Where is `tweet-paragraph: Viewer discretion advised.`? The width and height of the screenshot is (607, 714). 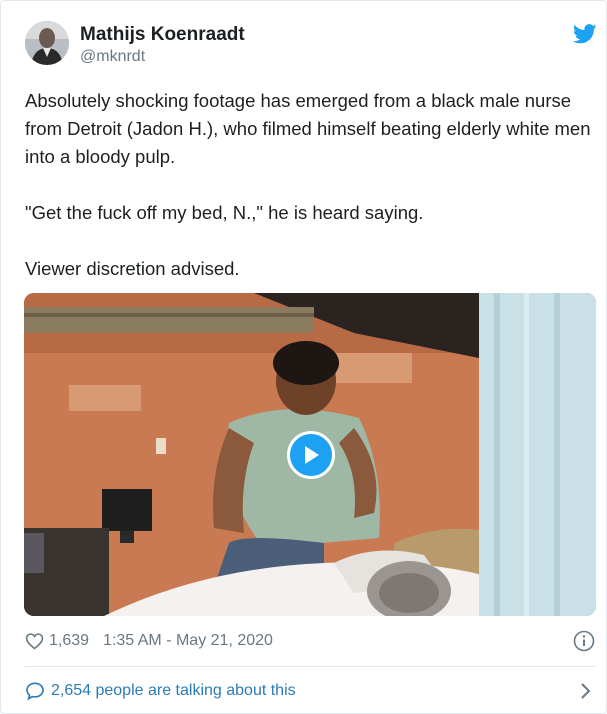
tweet-paragraph: Viewer discretion advised. is located at coordinates (132, 268).